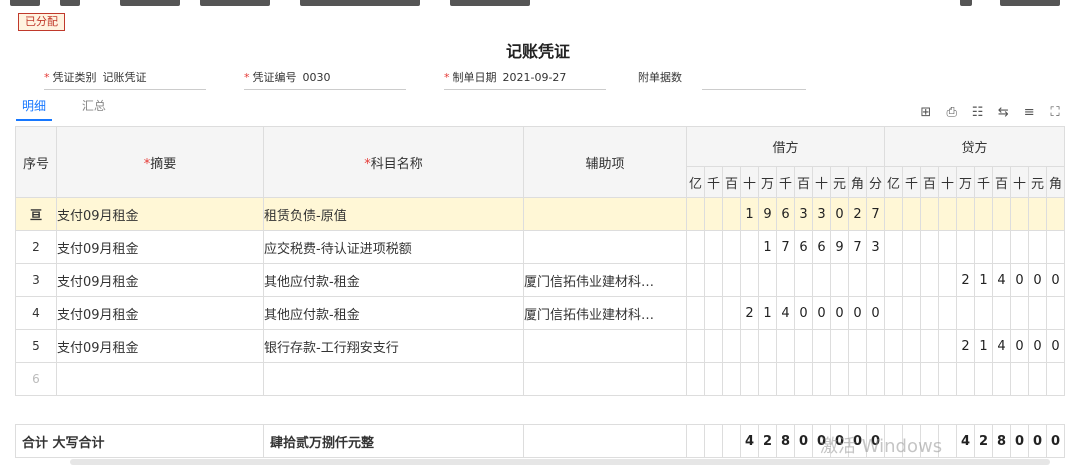  Describe the element at coordinates (605, 346) in the screenshot. I see `aux-cell` at that location.